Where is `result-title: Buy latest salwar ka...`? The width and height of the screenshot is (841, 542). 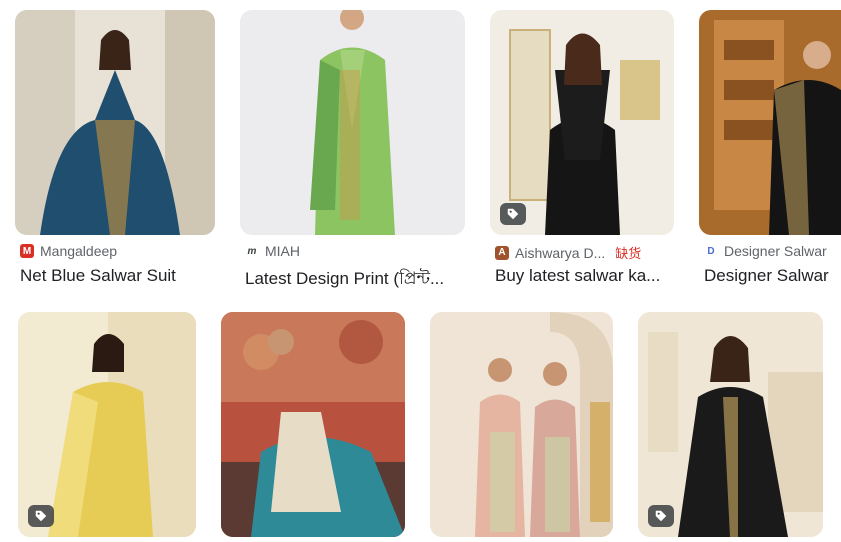
result-title: Buy latest salwar ka... is located at coordinates (585, 276).